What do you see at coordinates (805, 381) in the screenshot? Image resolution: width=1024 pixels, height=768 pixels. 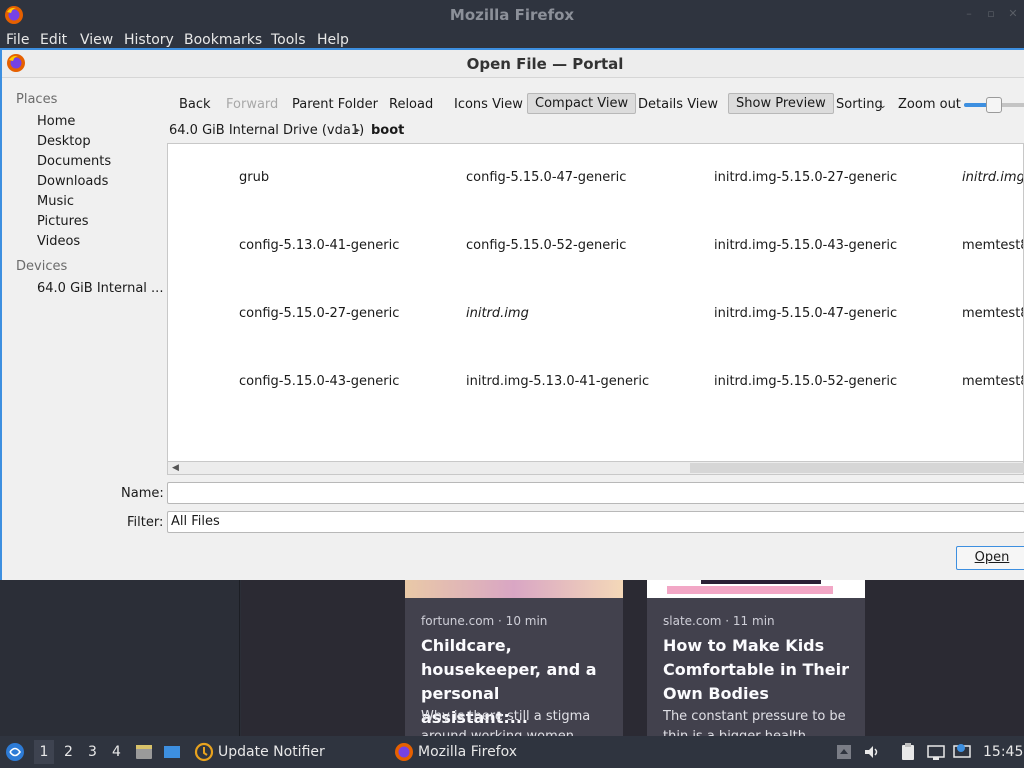 I see `file-item: initrd.img-5.15.0-52-generic` at bounding box center [805, 381].